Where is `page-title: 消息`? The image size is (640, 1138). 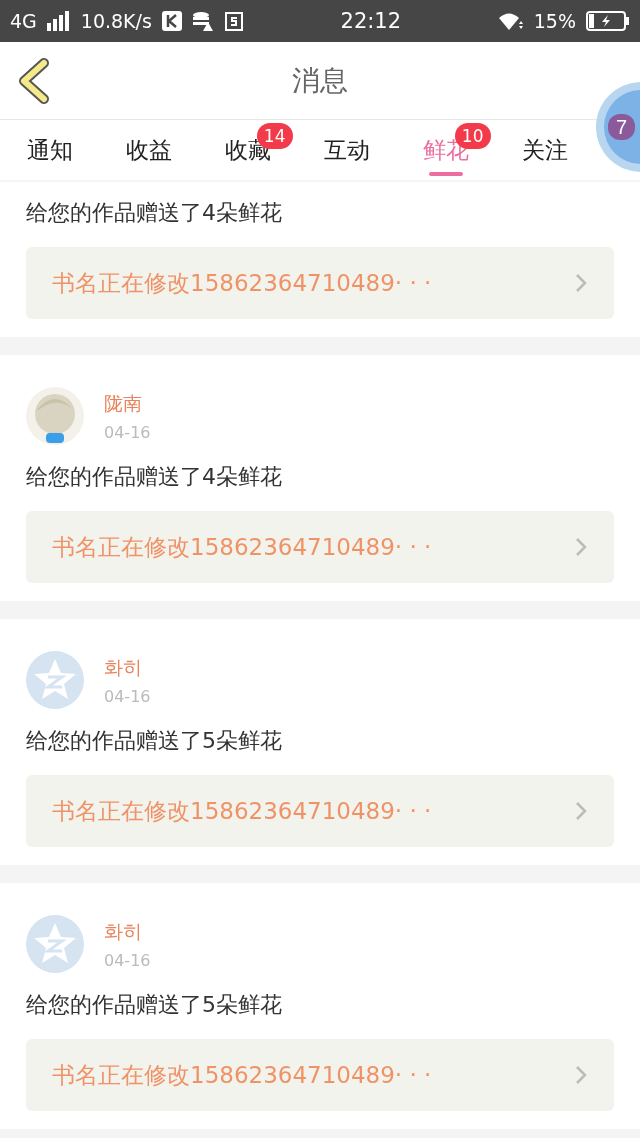 page-title: 消息 is located at coordinates (320, 80).